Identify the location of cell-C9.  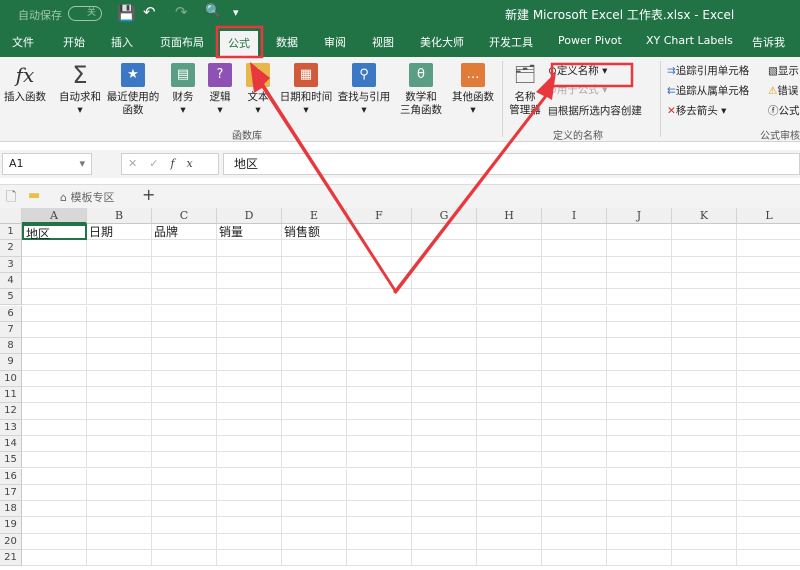
(184, 362).